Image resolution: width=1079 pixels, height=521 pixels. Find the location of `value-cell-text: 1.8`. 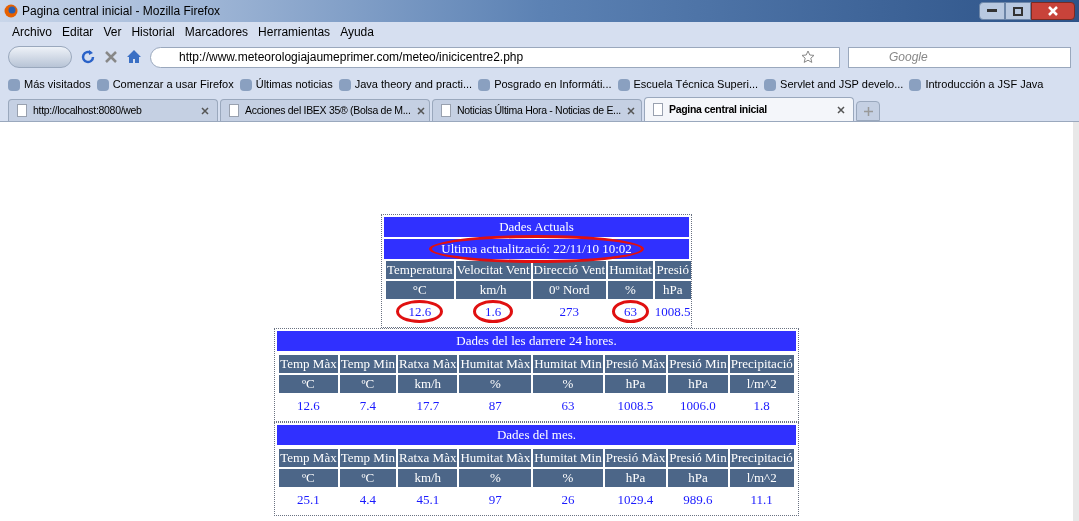

value-cell-text: 1.8 is located at coordinates (761, 406).